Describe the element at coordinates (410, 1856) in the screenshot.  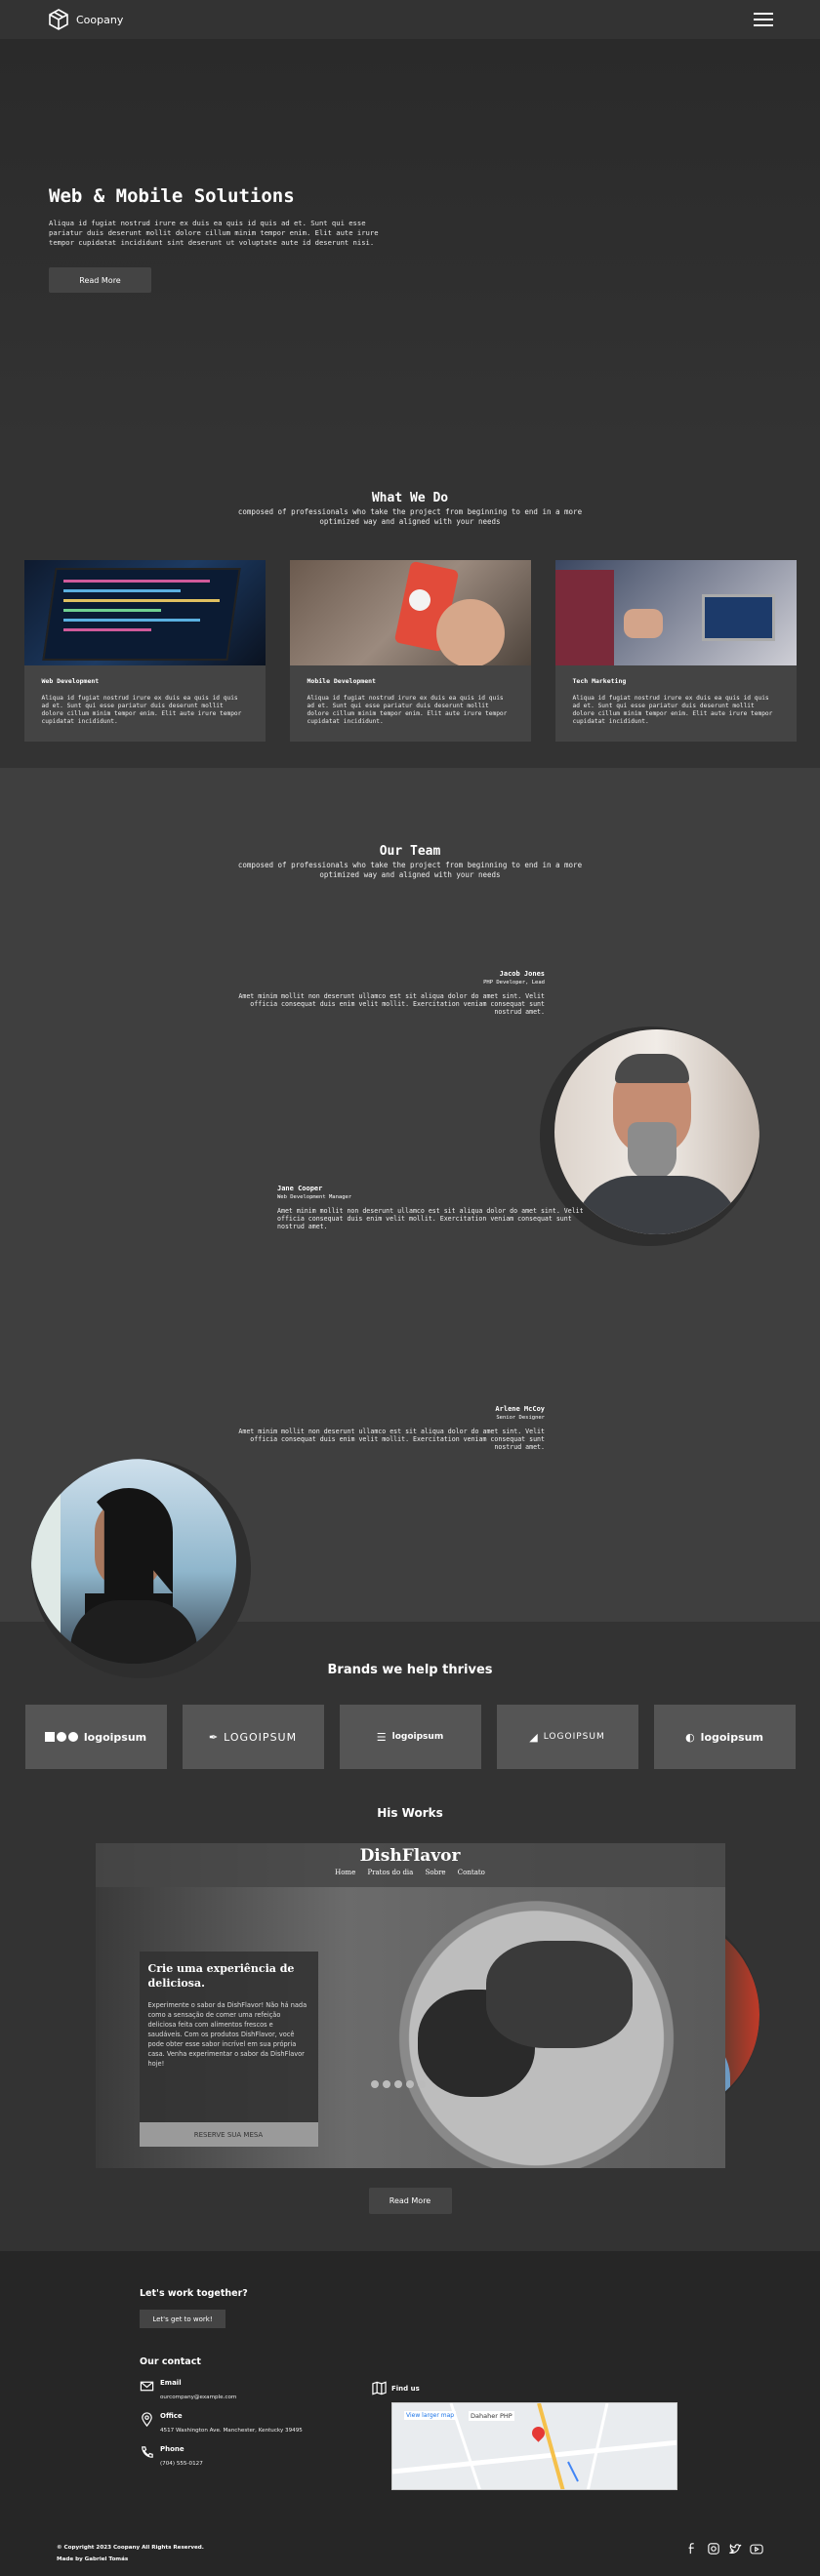
I see `showcase-logo: DishFlavor` at that location.